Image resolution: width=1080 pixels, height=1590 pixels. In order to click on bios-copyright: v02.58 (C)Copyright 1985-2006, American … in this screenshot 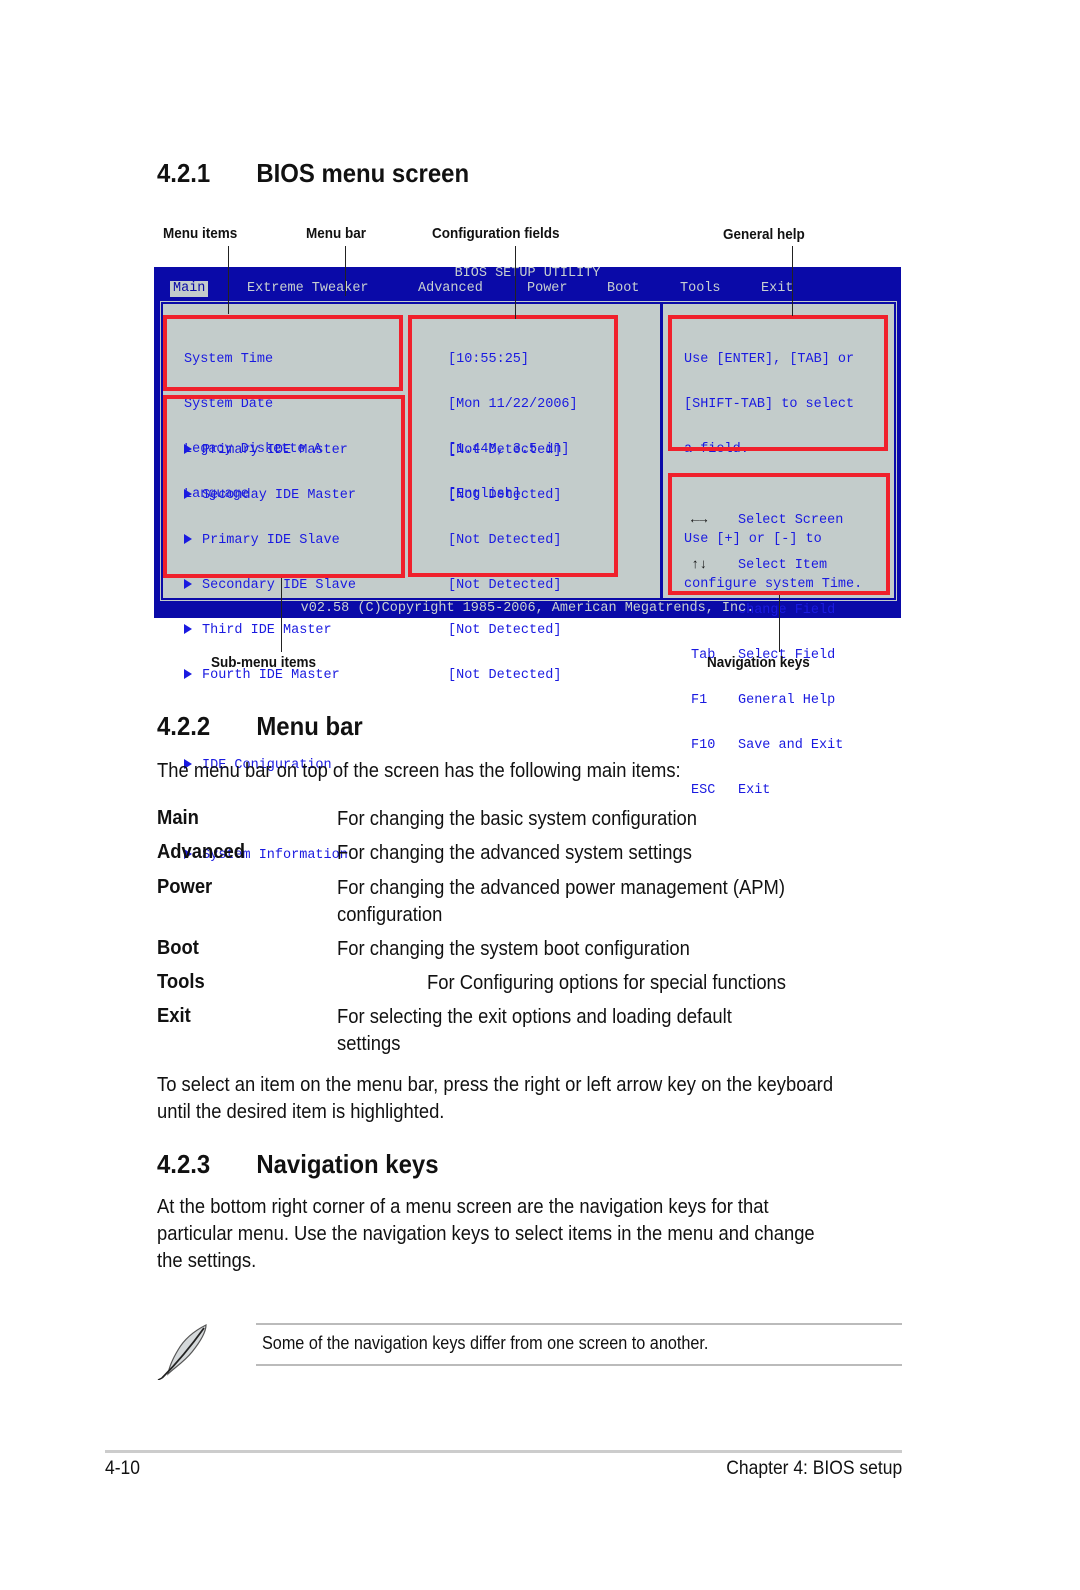, I will do `click(527, 608)`.